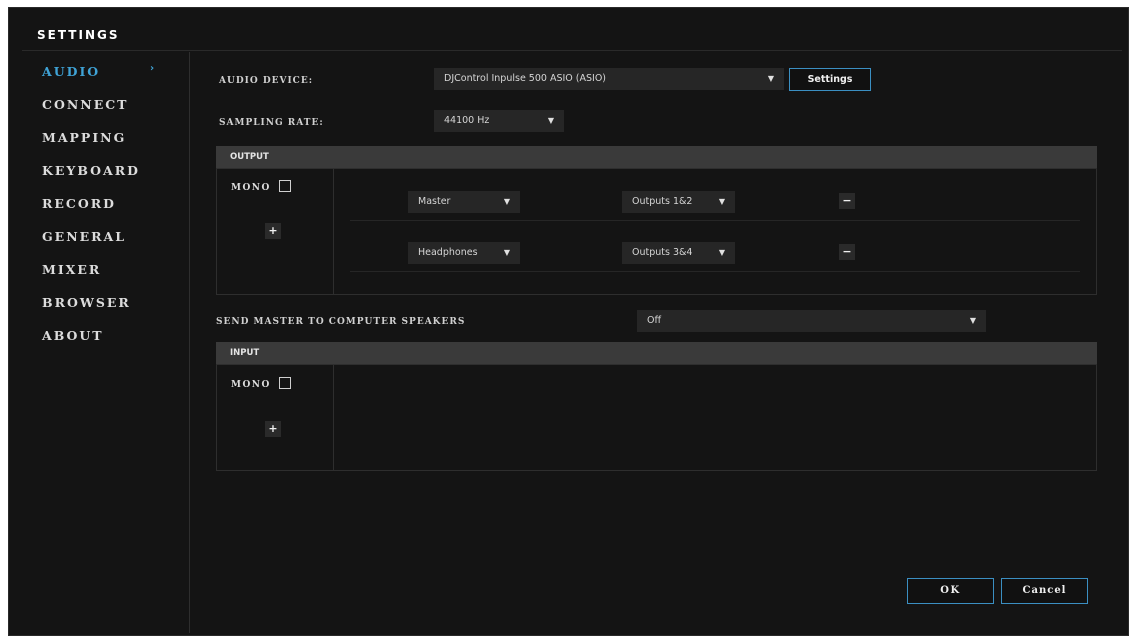  I want to click on output-mono-label: MONO, so click(251, 188).